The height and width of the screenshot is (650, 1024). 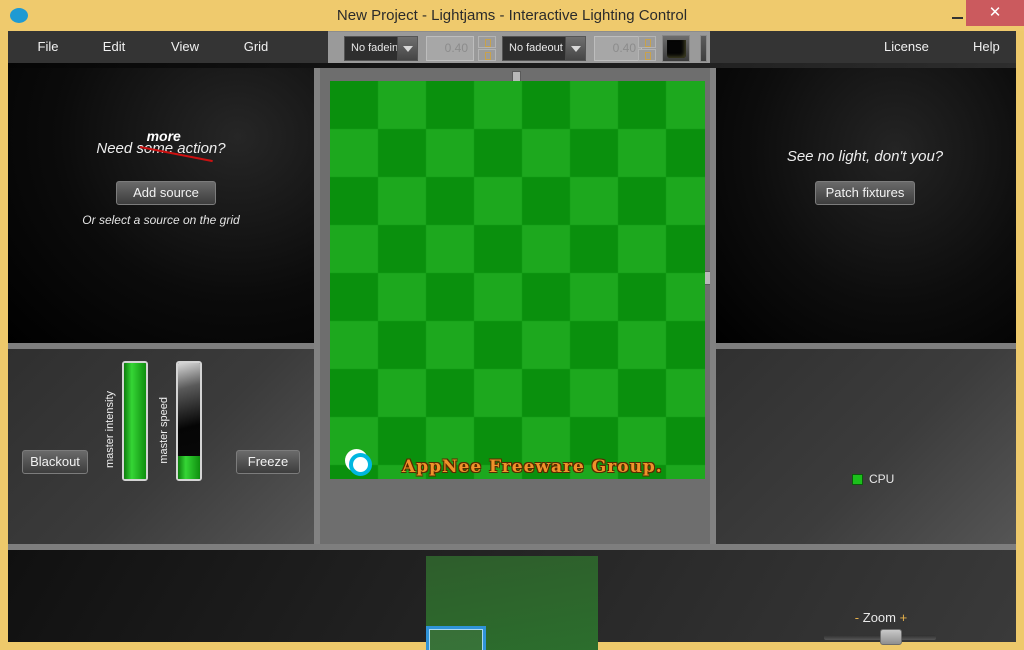 I want to click on need-action-block: Need some action? more, so click(x=161, y=145).